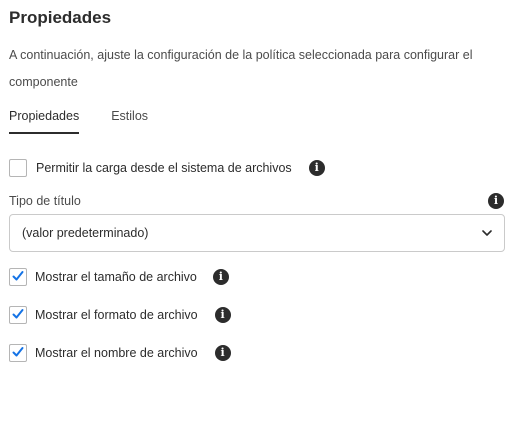  Describe the element at coordinates (44, 119) in the screenshot. I see `tab-propiedades: Propiedades` at that location.